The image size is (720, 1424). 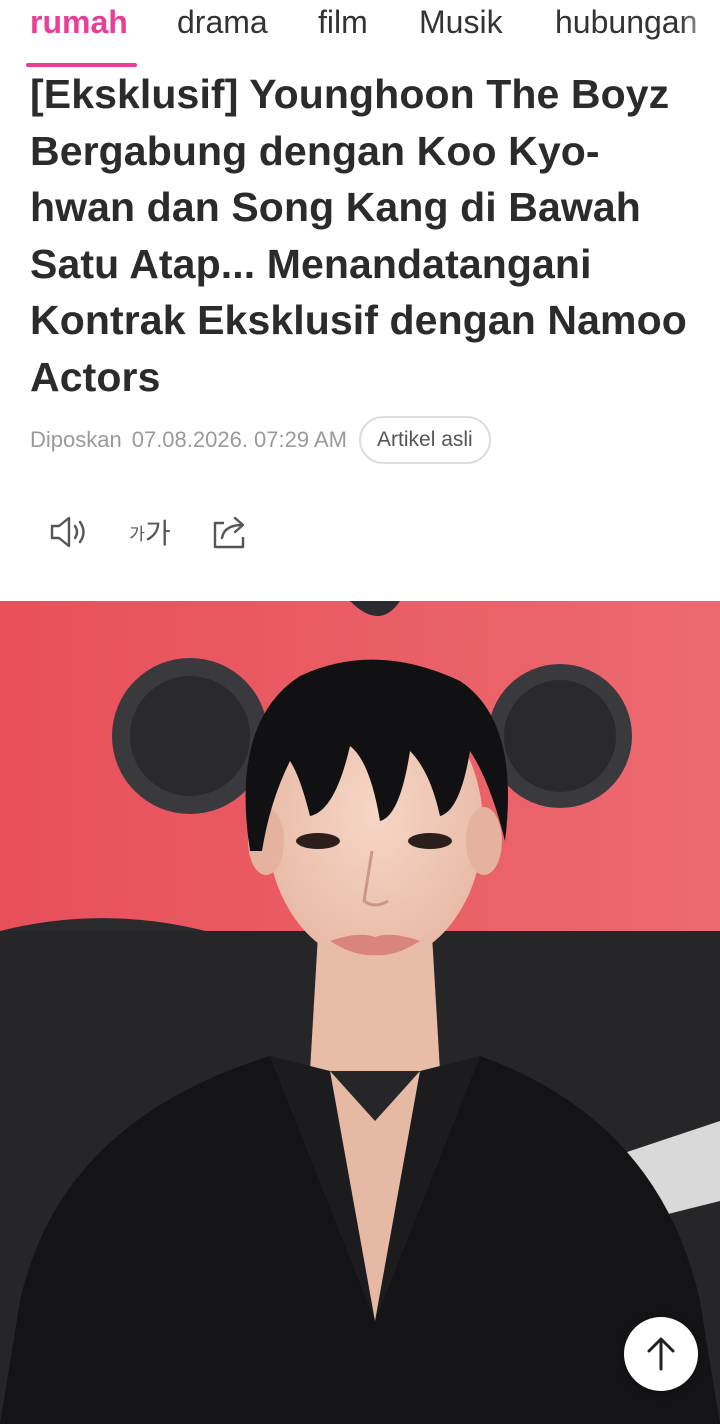 I want to click on font-size-small-glyph: 가, so click(x=137, y=534).